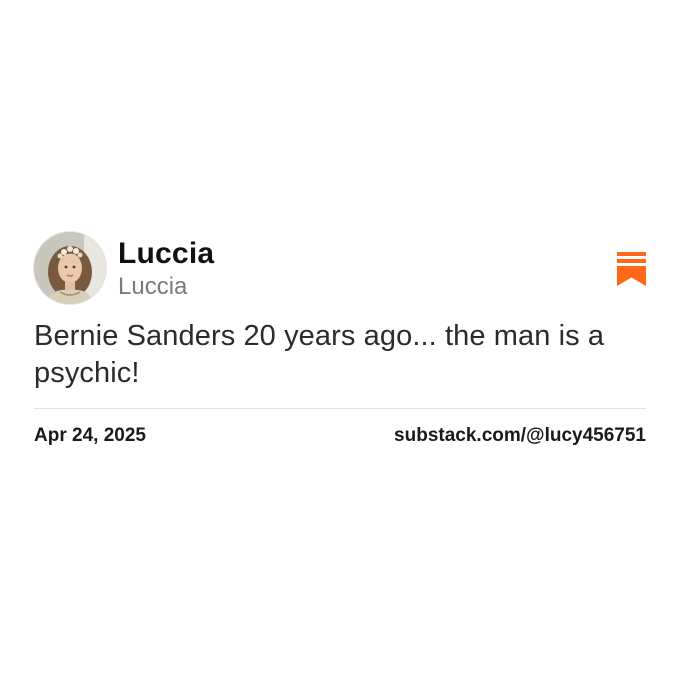  Describe the element at coordinates (520, 436) in the screenshot. I see `source-link: substack.com/@lucy456751` at that location.